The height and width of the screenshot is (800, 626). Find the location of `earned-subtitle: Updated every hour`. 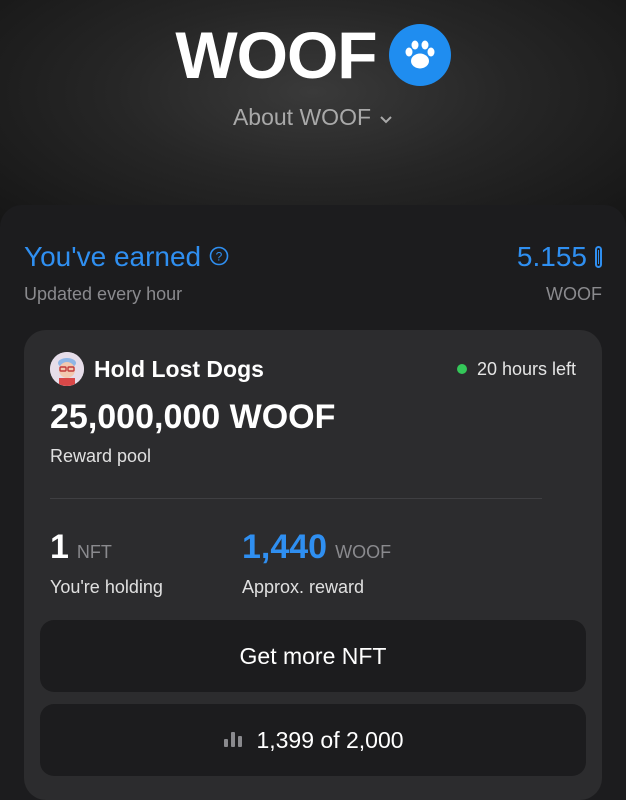

earned-subtitle: Updated every hour is located at coordinates (103, 294).